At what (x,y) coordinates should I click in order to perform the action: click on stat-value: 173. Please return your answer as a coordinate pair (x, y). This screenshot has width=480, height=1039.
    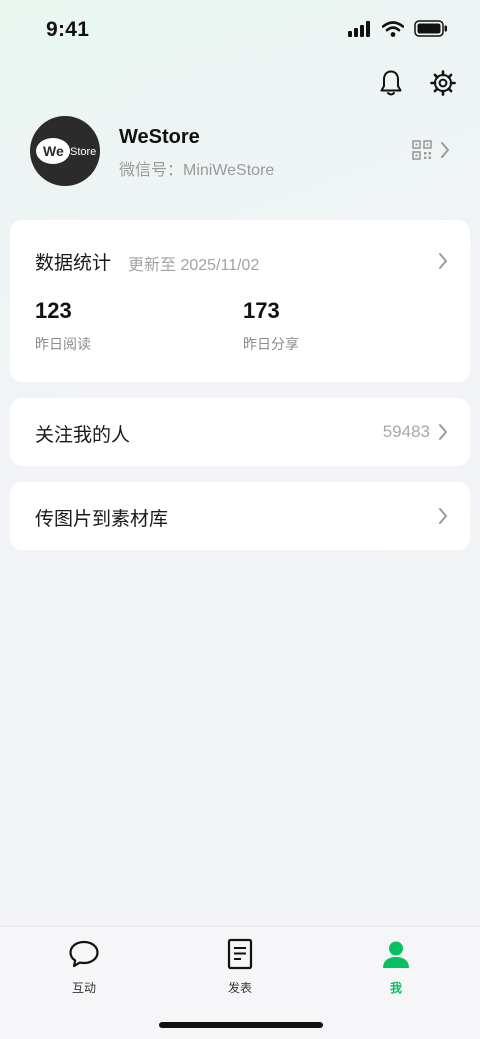
    Looking at the image, I should click on (261, 310).